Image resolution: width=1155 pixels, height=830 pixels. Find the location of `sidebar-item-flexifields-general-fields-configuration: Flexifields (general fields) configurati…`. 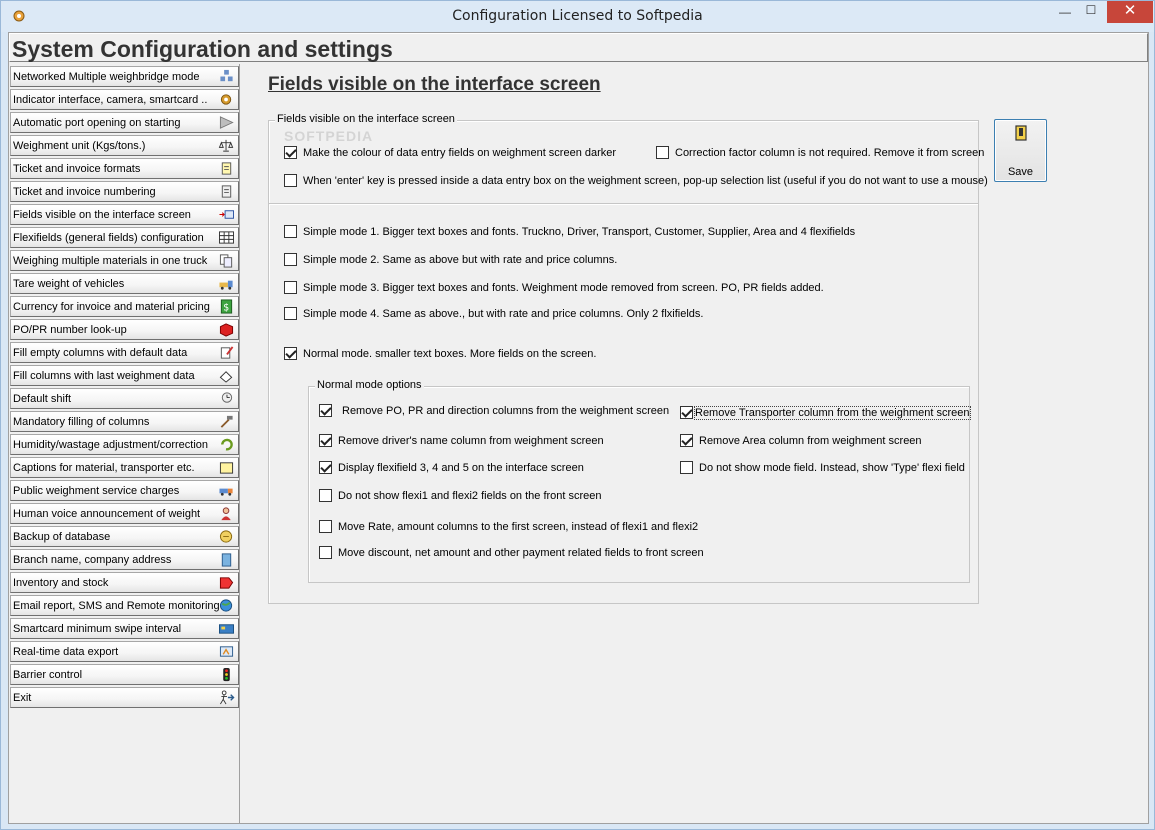

sidebar-item-flexifields-general-fields-configuration: Flexifields (general fields) configurati… is located at coordinates (124, 237).